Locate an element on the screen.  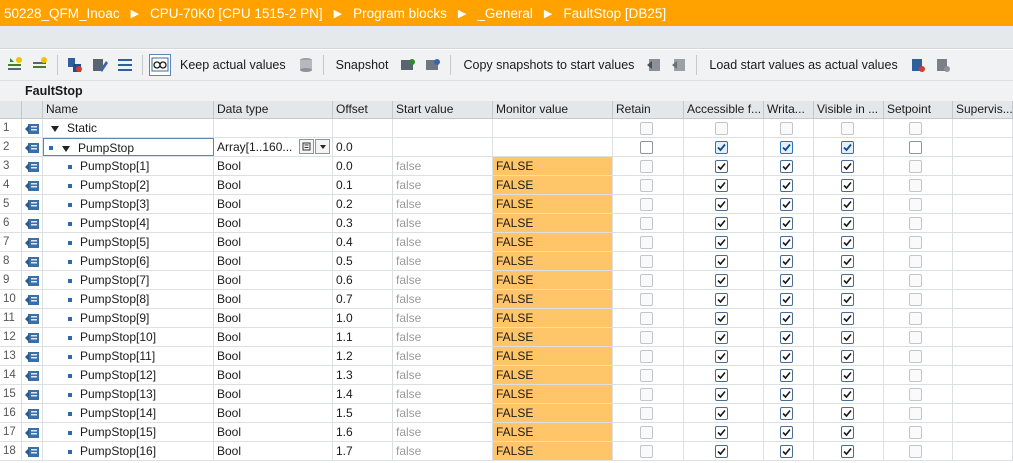
table-row: 6 PumpStop[4] Bool 0.3 false FALSE is located at coordinates (506, 223).